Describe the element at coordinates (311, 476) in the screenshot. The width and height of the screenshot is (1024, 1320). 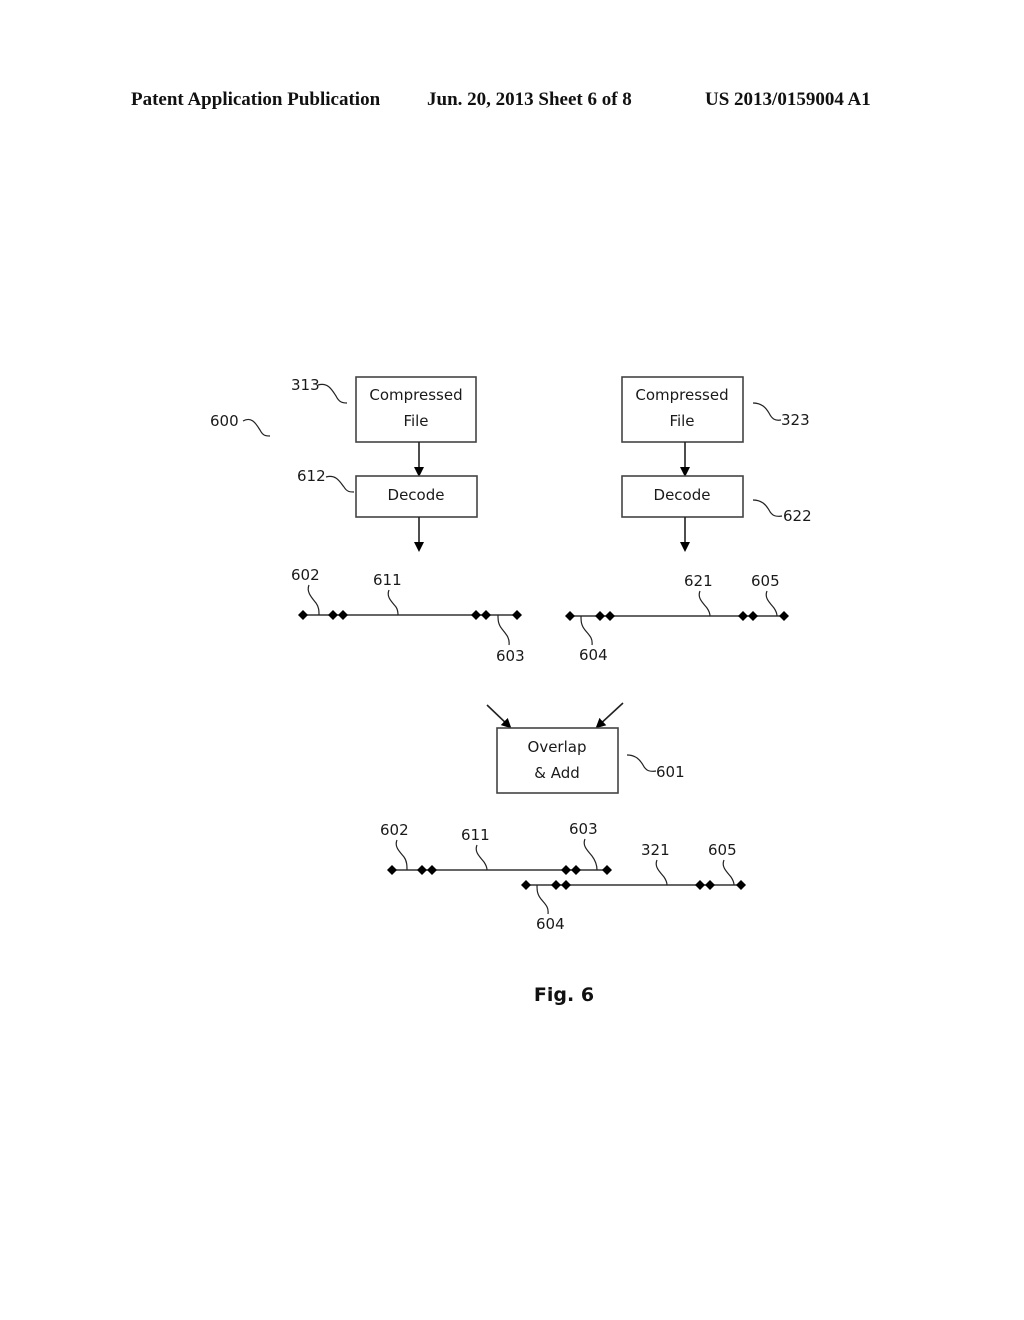
I see `ref-label-612: 612` at that location.